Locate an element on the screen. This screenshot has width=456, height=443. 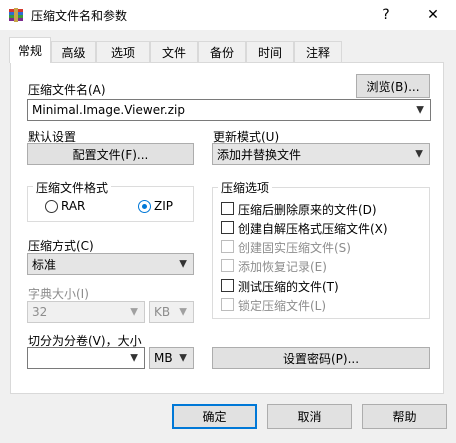
tab-advanced: 高级 is located at coordinates (73, 51).